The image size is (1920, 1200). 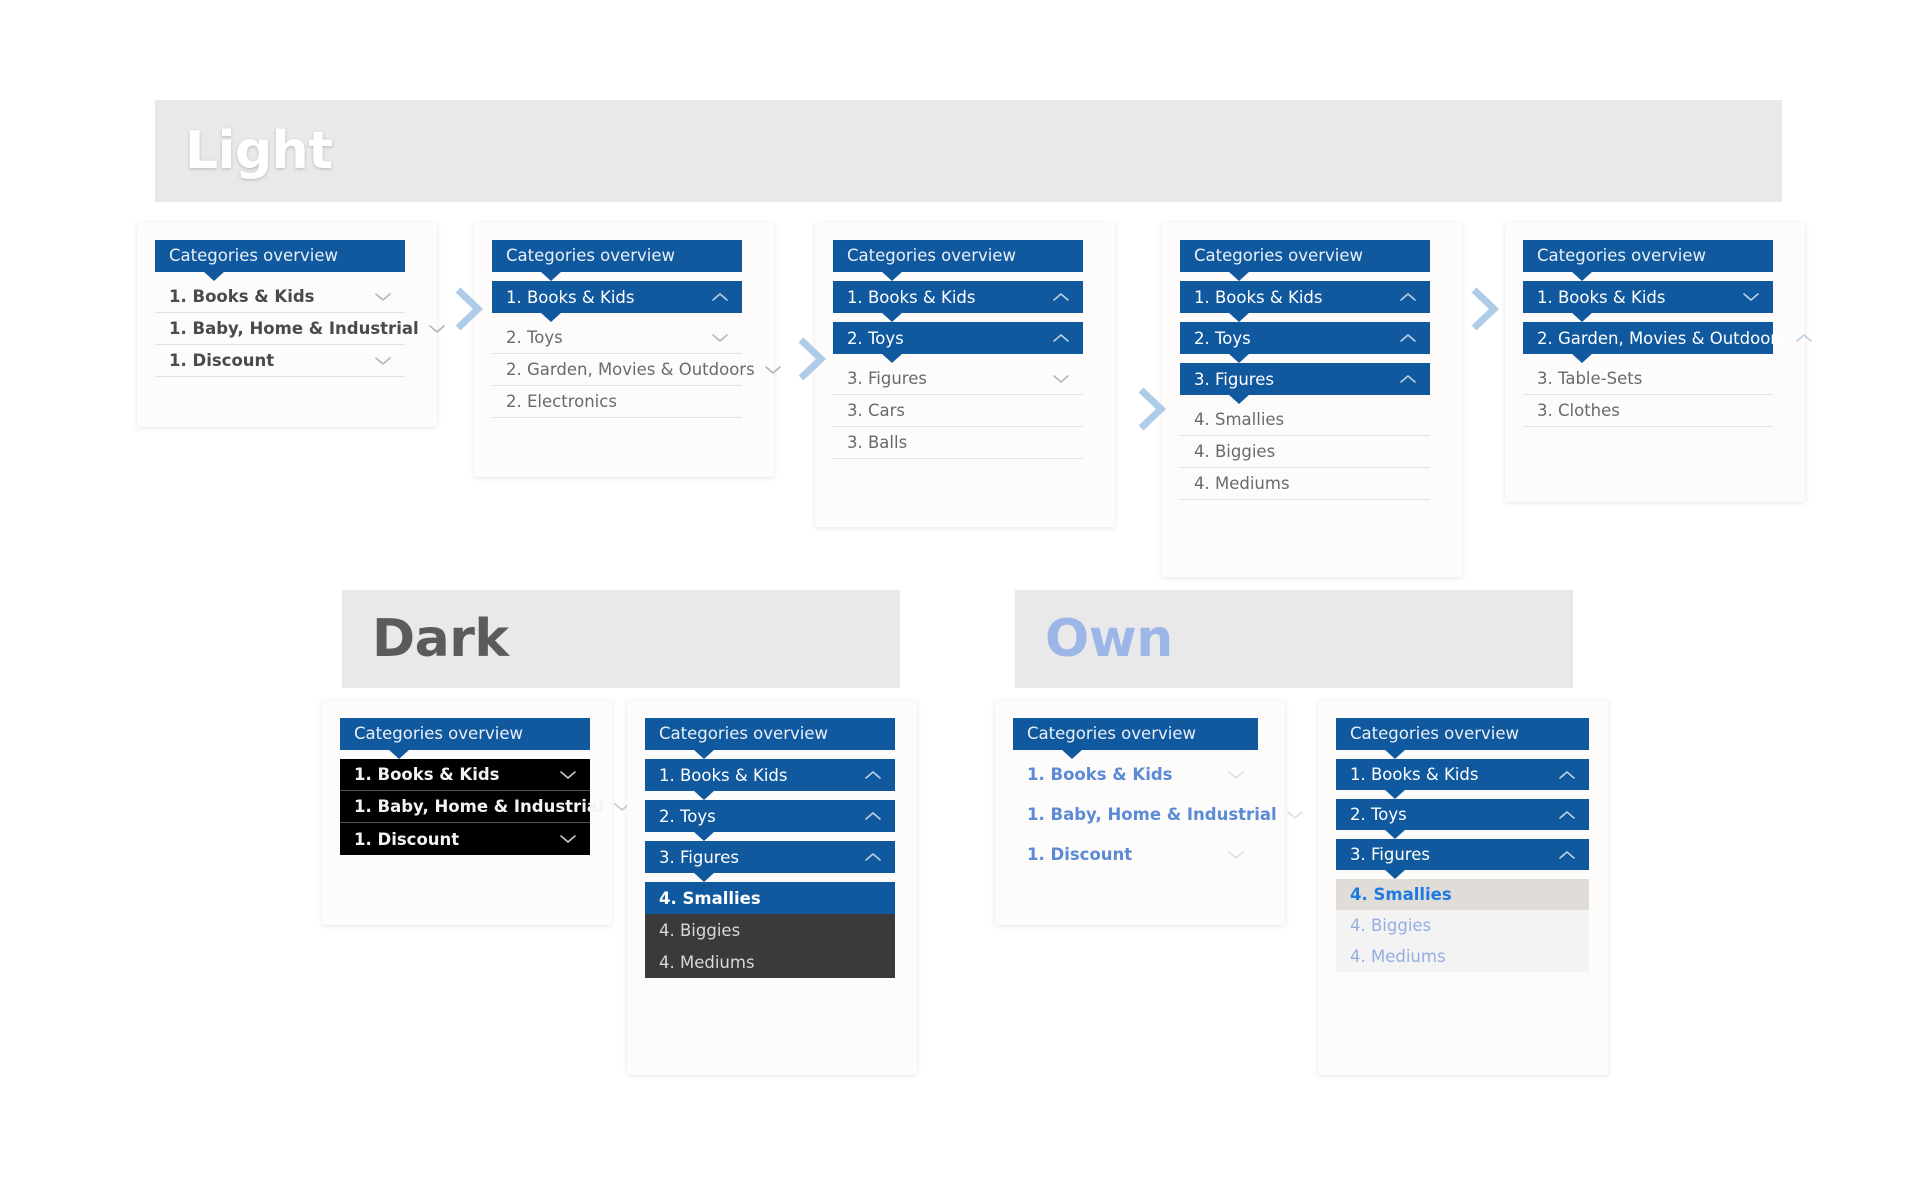 I want to click on menu-item-label: 2. Electronics, so click(x=561, y=401).